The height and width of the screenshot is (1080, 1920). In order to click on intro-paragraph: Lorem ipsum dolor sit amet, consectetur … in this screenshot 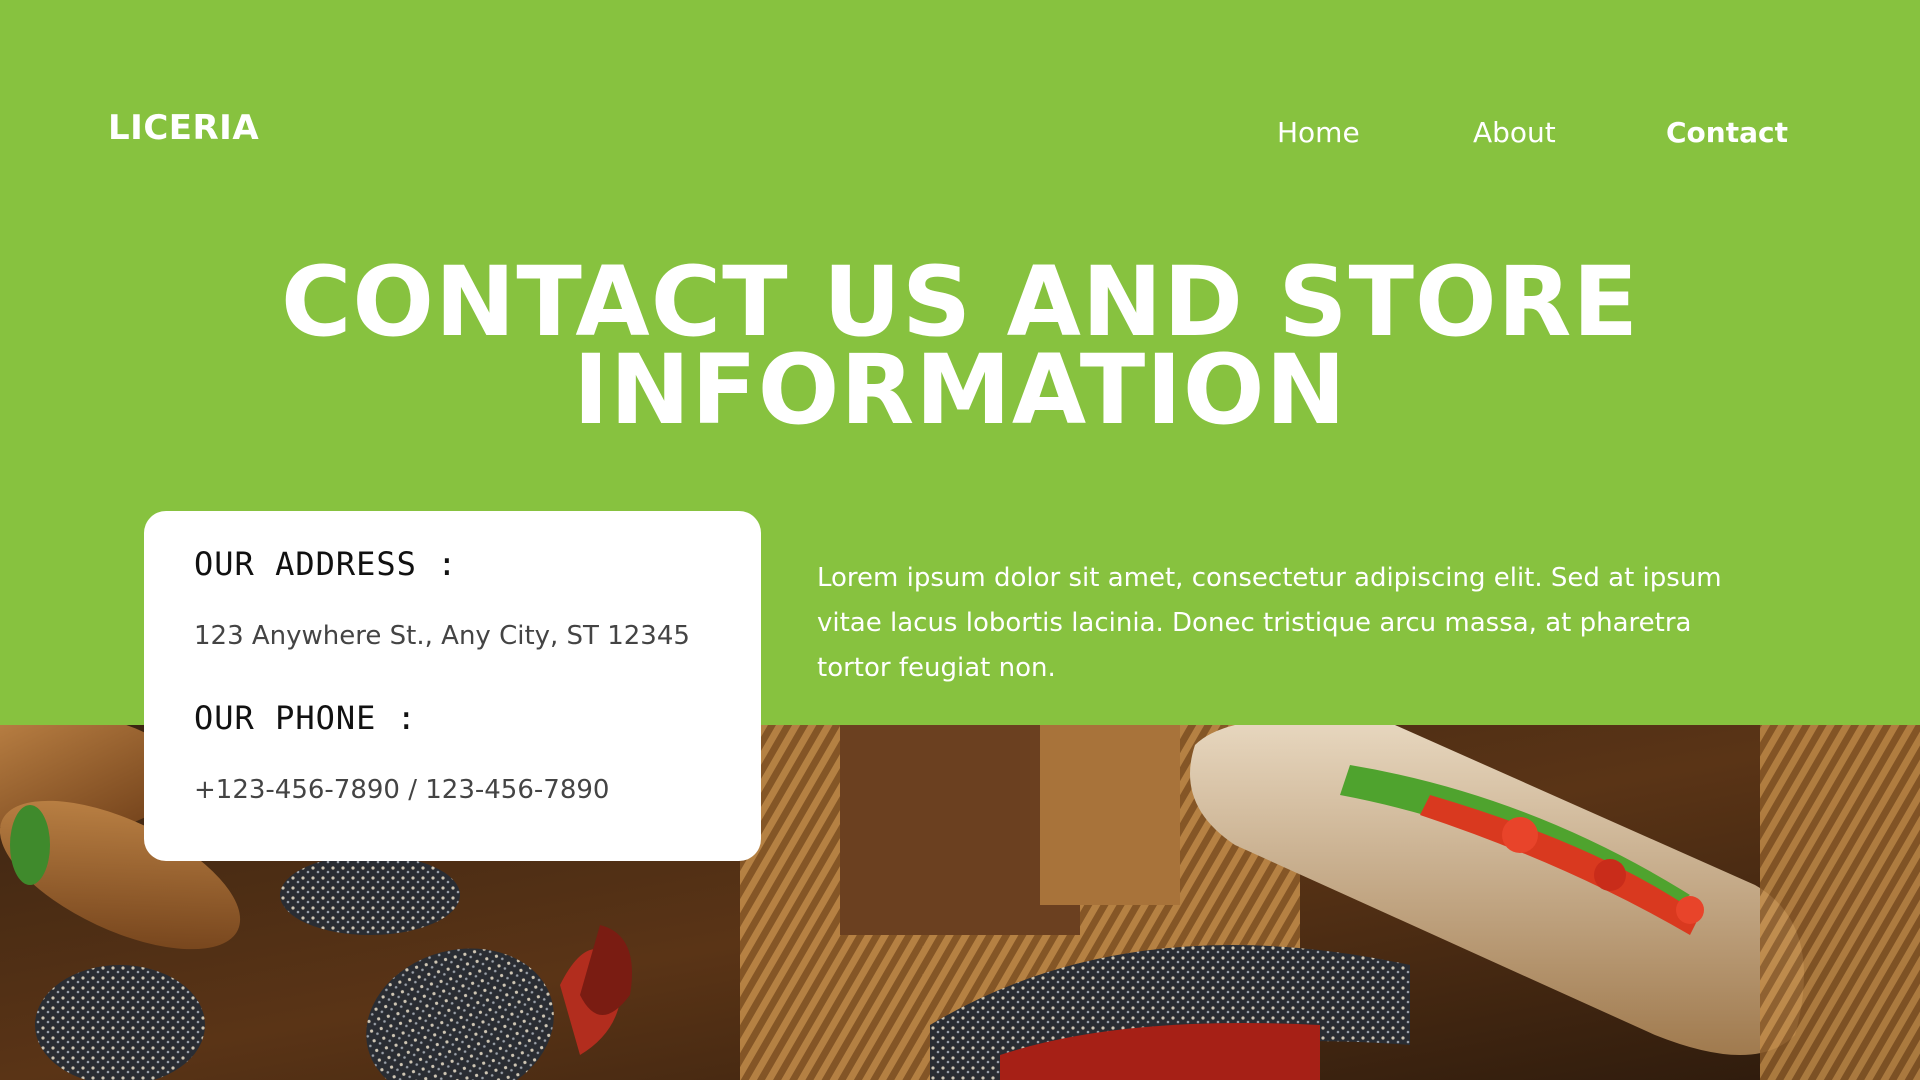, I will do `click(1269, 623)`.